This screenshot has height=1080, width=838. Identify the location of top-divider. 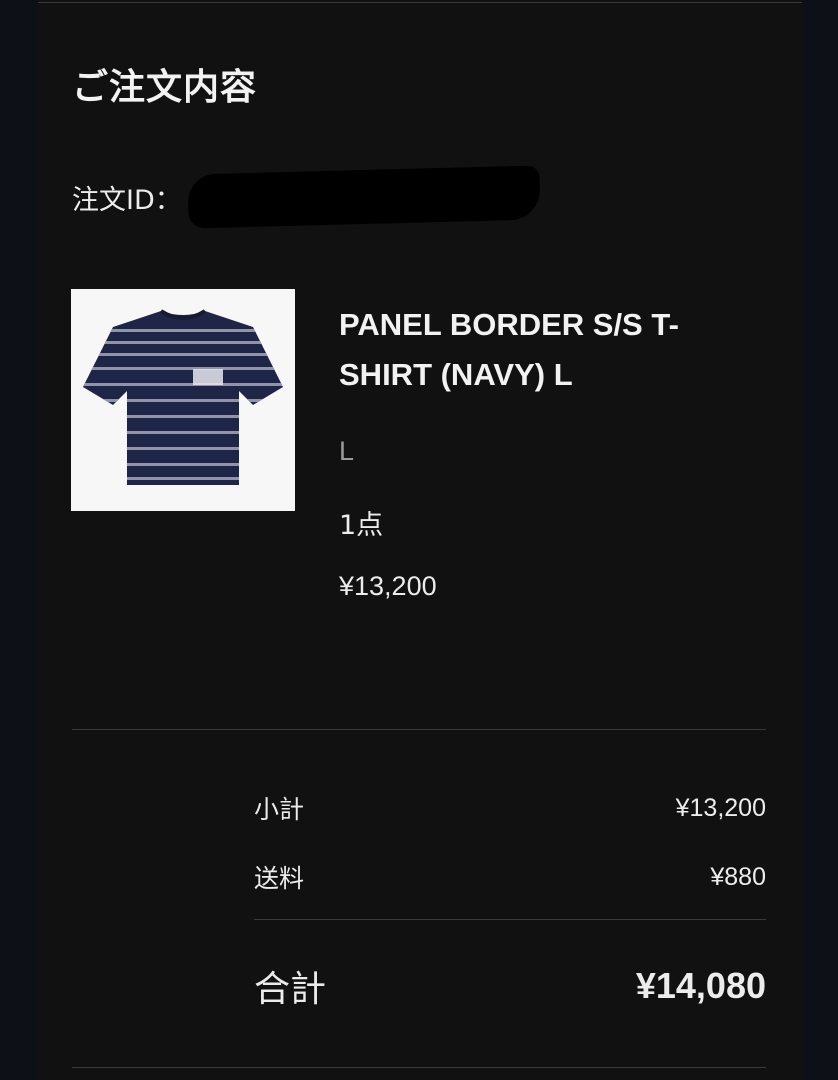
(420, 2).